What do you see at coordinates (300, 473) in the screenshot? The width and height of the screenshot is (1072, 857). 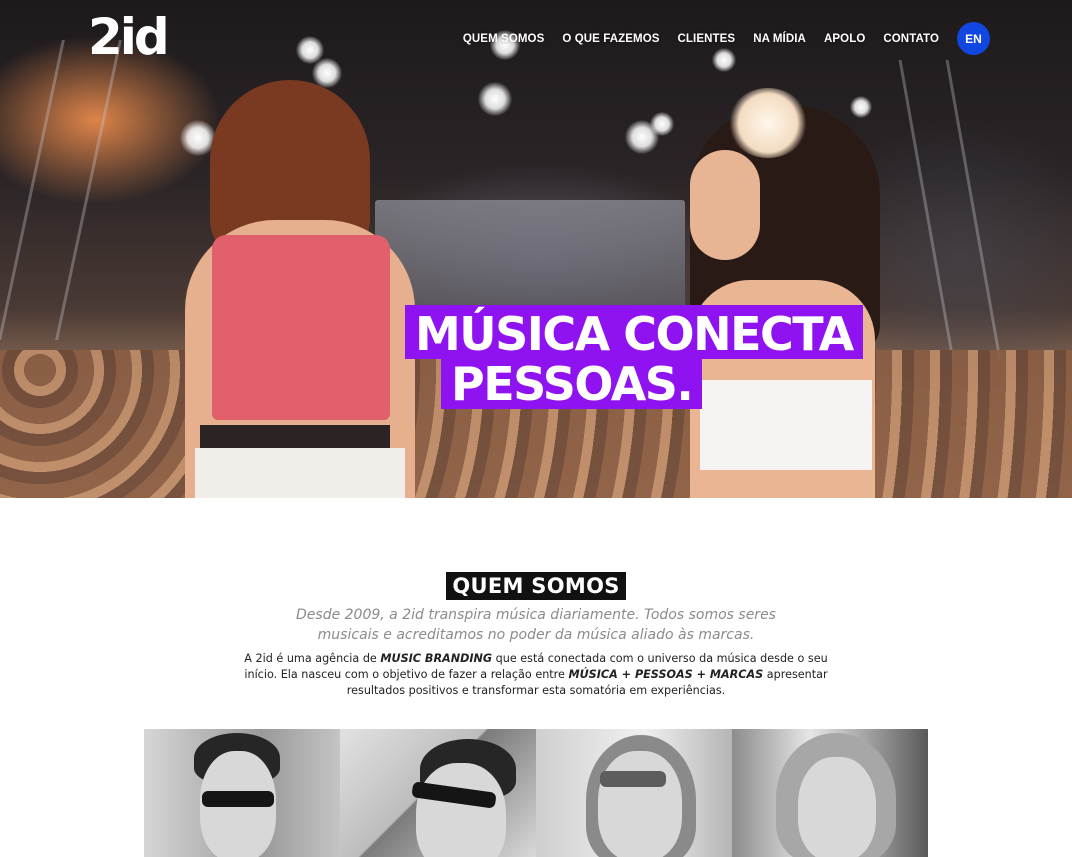 I see `woman-left-shorts` at bounding box center [300, 473].